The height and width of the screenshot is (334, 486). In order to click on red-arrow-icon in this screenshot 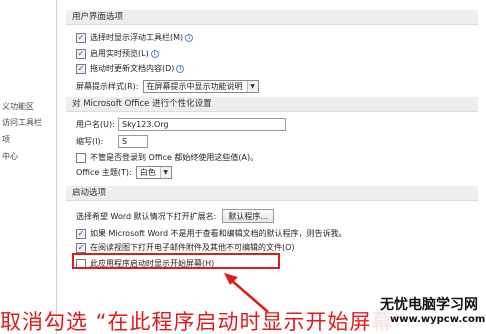, I will do `click(246, 293)`.